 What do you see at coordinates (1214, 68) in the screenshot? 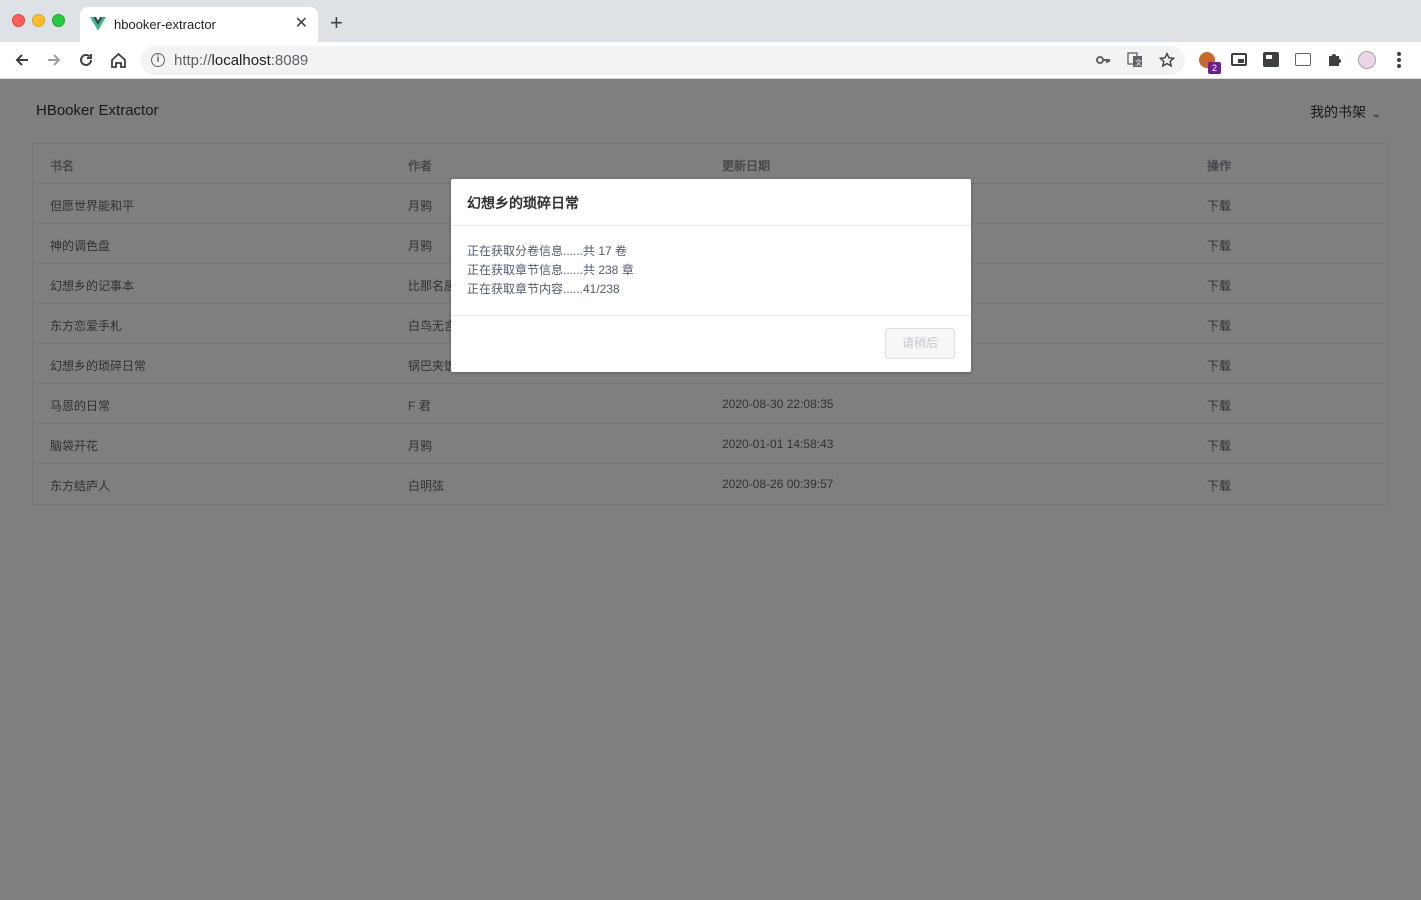
I see `extension-badge: 2` at bounding box center [1214, 68].